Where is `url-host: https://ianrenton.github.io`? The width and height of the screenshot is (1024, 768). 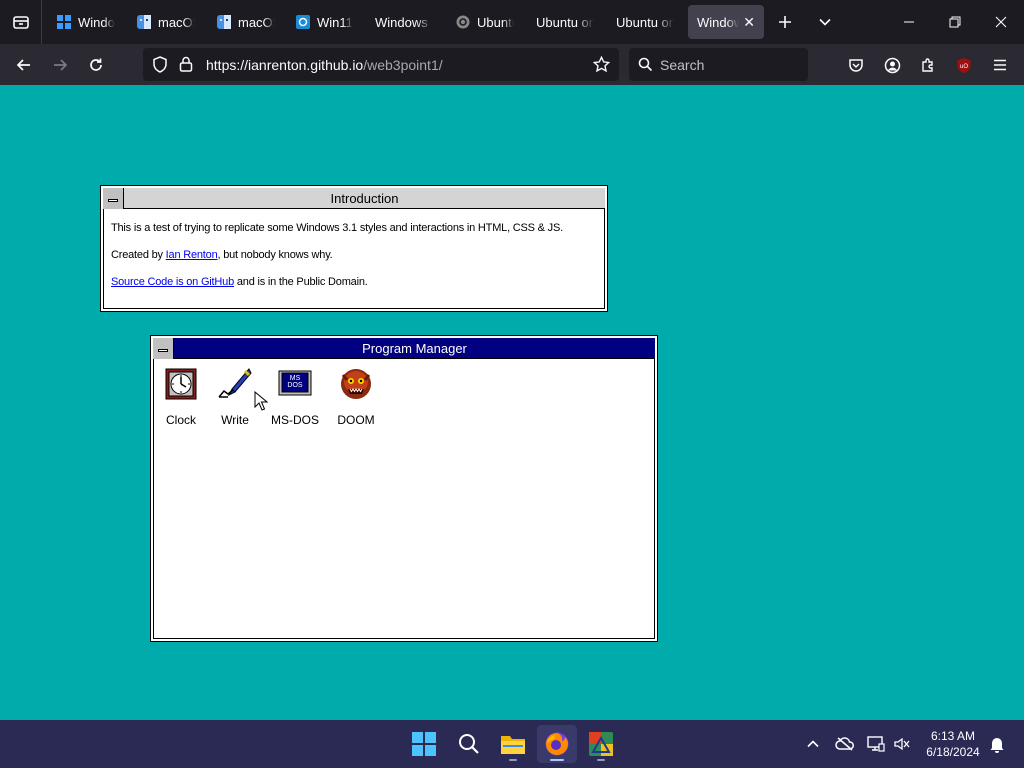
url-host: https://ianrenton.github.io is located at coordinates (285, 65).